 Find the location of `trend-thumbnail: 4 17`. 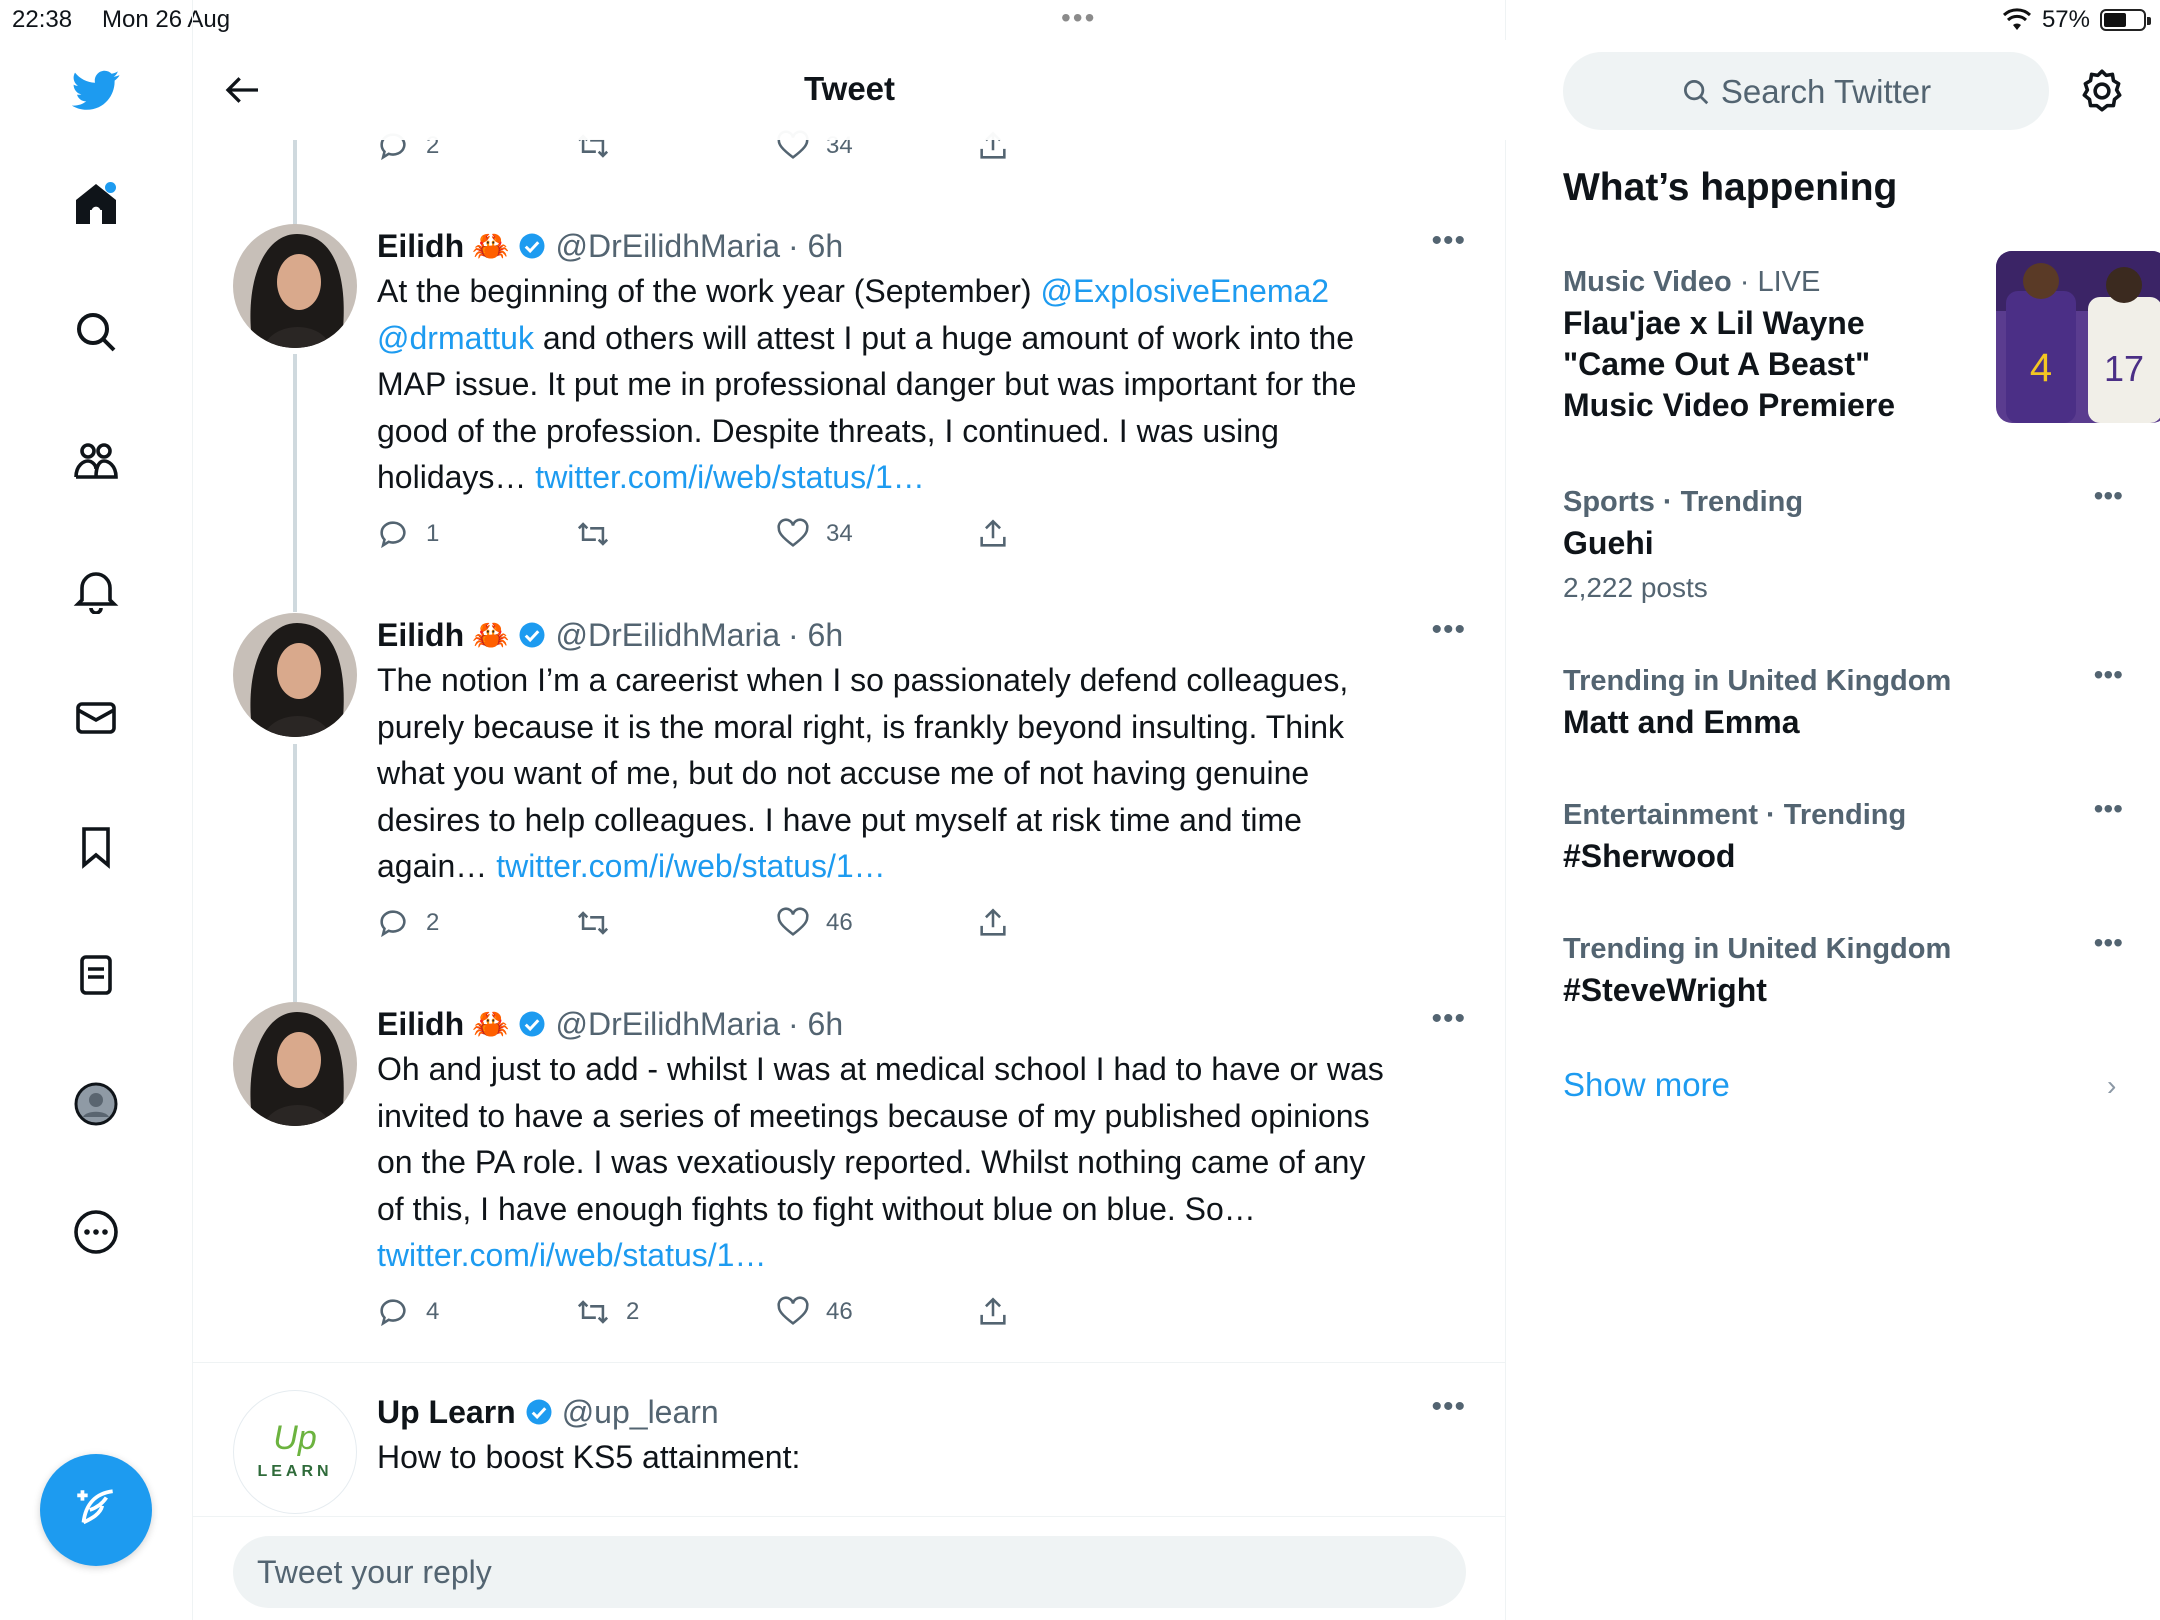

trend-thumbnail: 4 17 is located at coordinates (2078, 337).